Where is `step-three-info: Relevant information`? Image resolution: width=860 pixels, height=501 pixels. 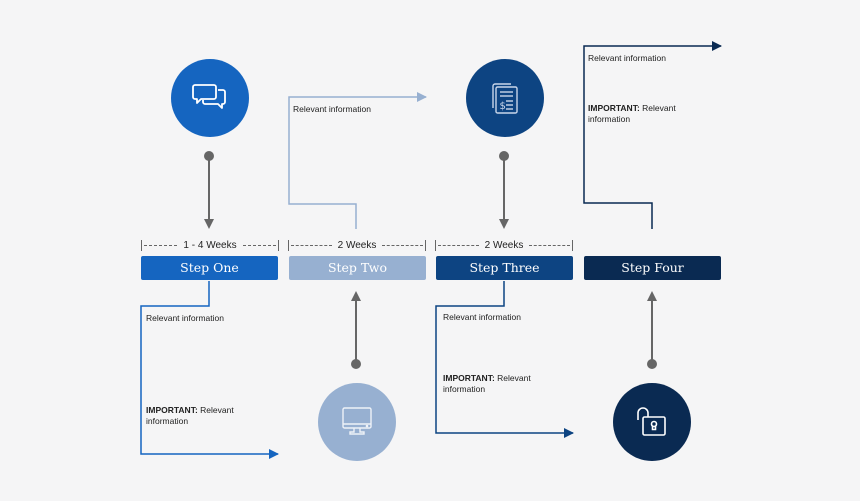
step-three-info: Relevant information is located at coordinates (482, 317).